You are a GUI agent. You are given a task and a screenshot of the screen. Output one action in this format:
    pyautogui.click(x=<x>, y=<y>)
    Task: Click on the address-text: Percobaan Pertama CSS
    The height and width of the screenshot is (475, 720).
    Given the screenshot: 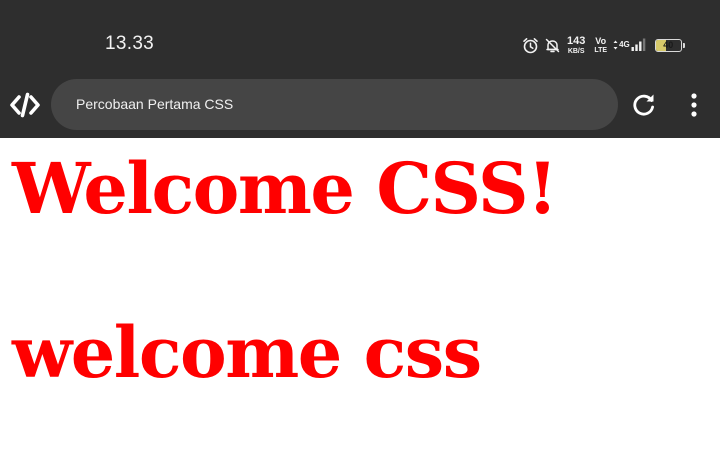 What is the action you would take?
    pyautogui.click(x=155, y=104)
    